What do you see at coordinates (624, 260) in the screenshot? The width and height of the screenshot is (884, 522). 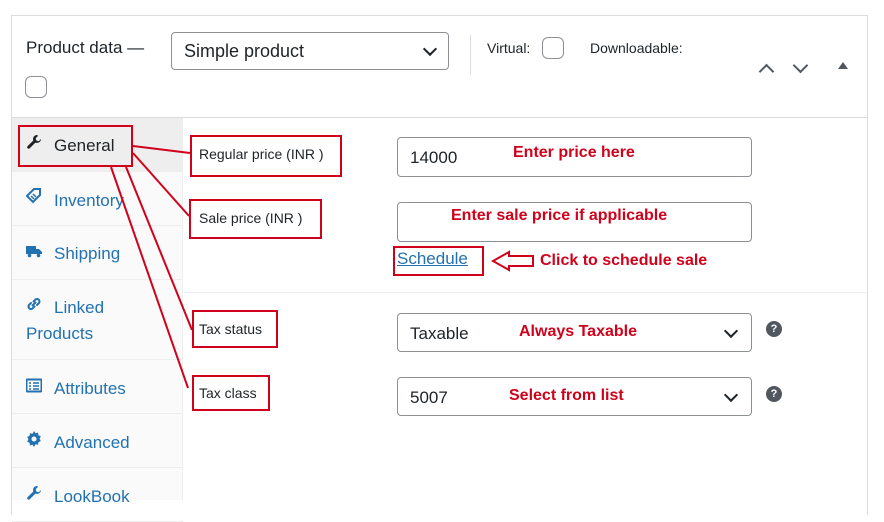 I see `annotation-schedule-sale: Click to schedule sale` at bounding box center [624, 260].